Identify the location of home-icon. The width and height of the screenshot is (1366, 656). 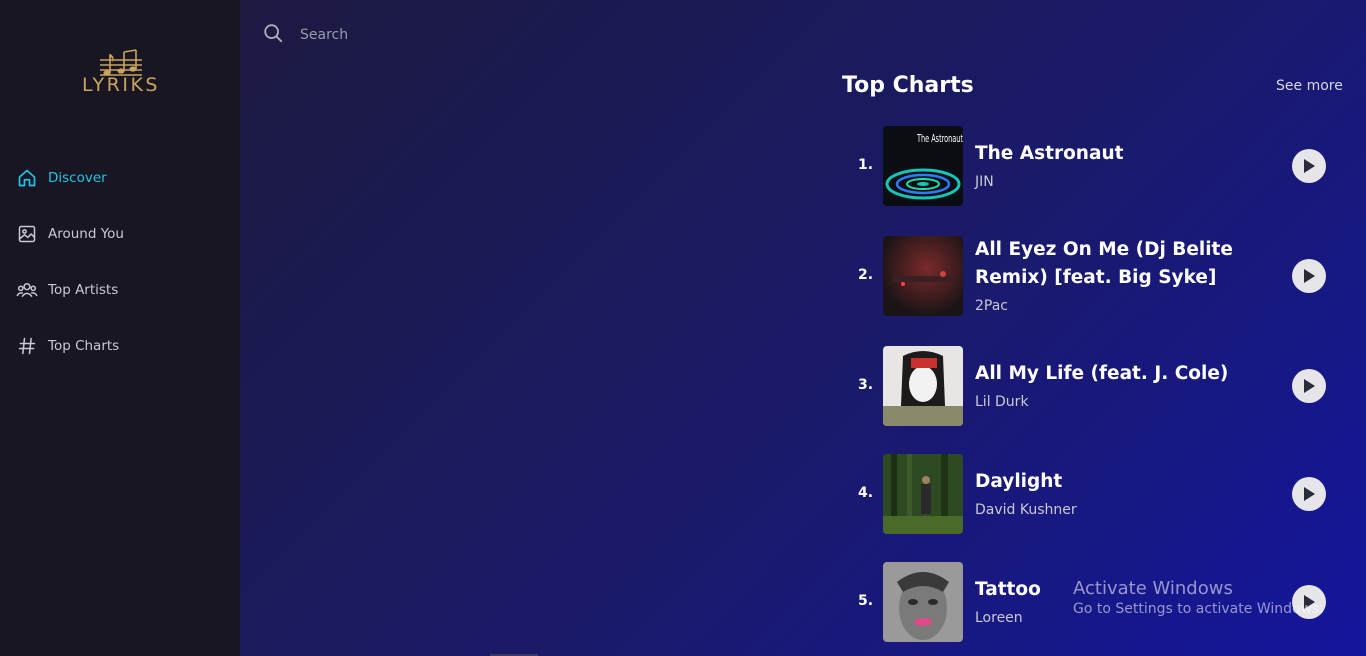
(27, 178).